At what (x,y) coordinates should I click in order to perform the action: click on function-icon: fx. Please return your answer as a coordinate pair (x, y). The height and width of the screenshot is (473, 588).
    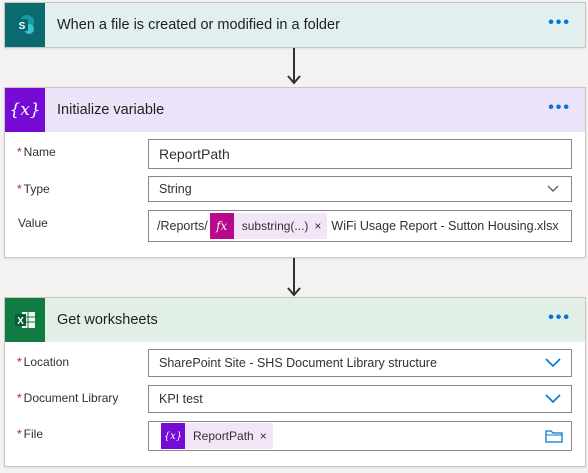
    Looking at the image, I should click on (221, 226).